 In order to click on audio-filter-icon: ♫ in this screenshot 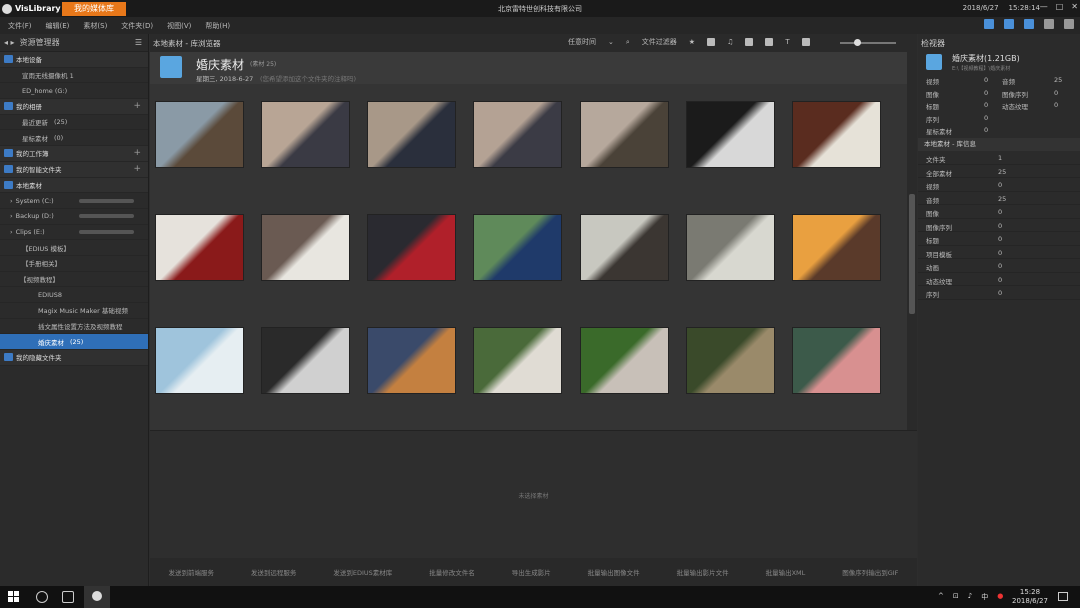, I will do `click(730, 42)`.